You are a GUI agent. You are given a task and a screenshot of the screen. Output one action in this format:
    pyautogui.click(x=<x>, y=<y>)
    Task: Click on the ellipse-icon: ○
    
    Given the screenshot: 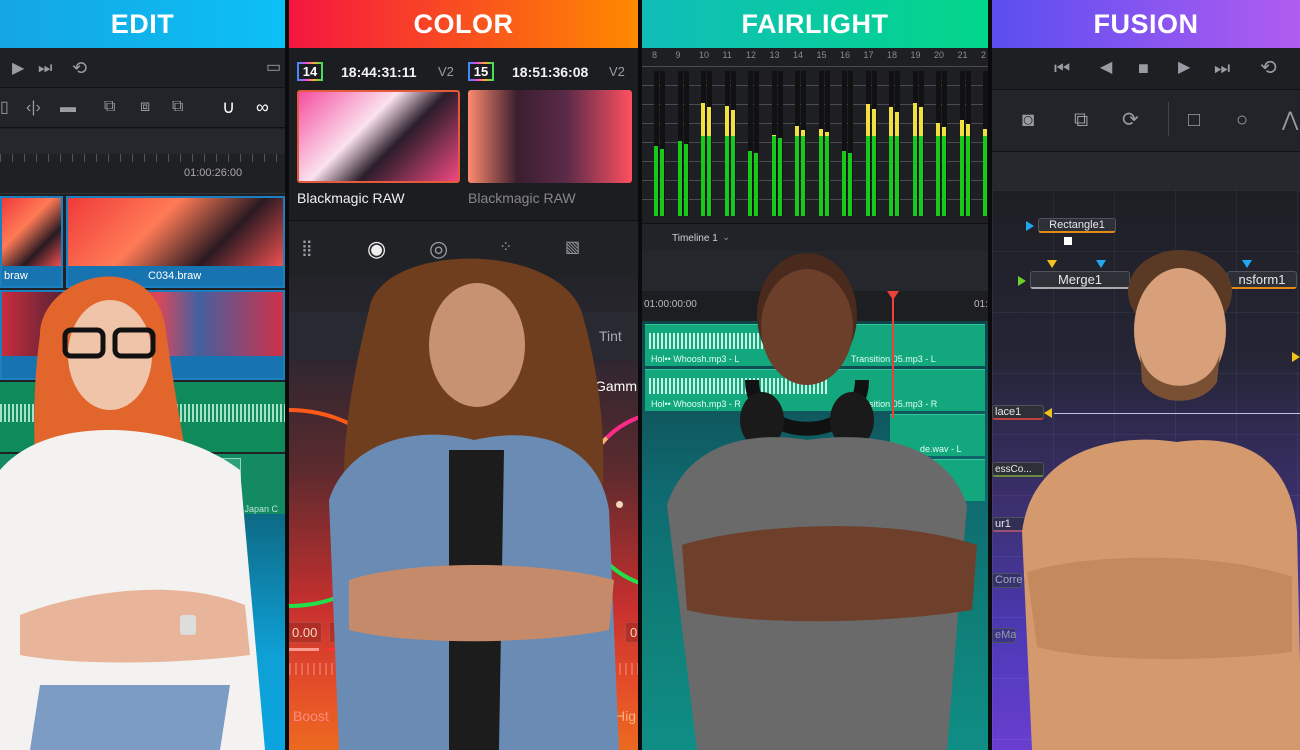 What is the action you would take?
    pyautogui.click(x=1242, y=120)
    